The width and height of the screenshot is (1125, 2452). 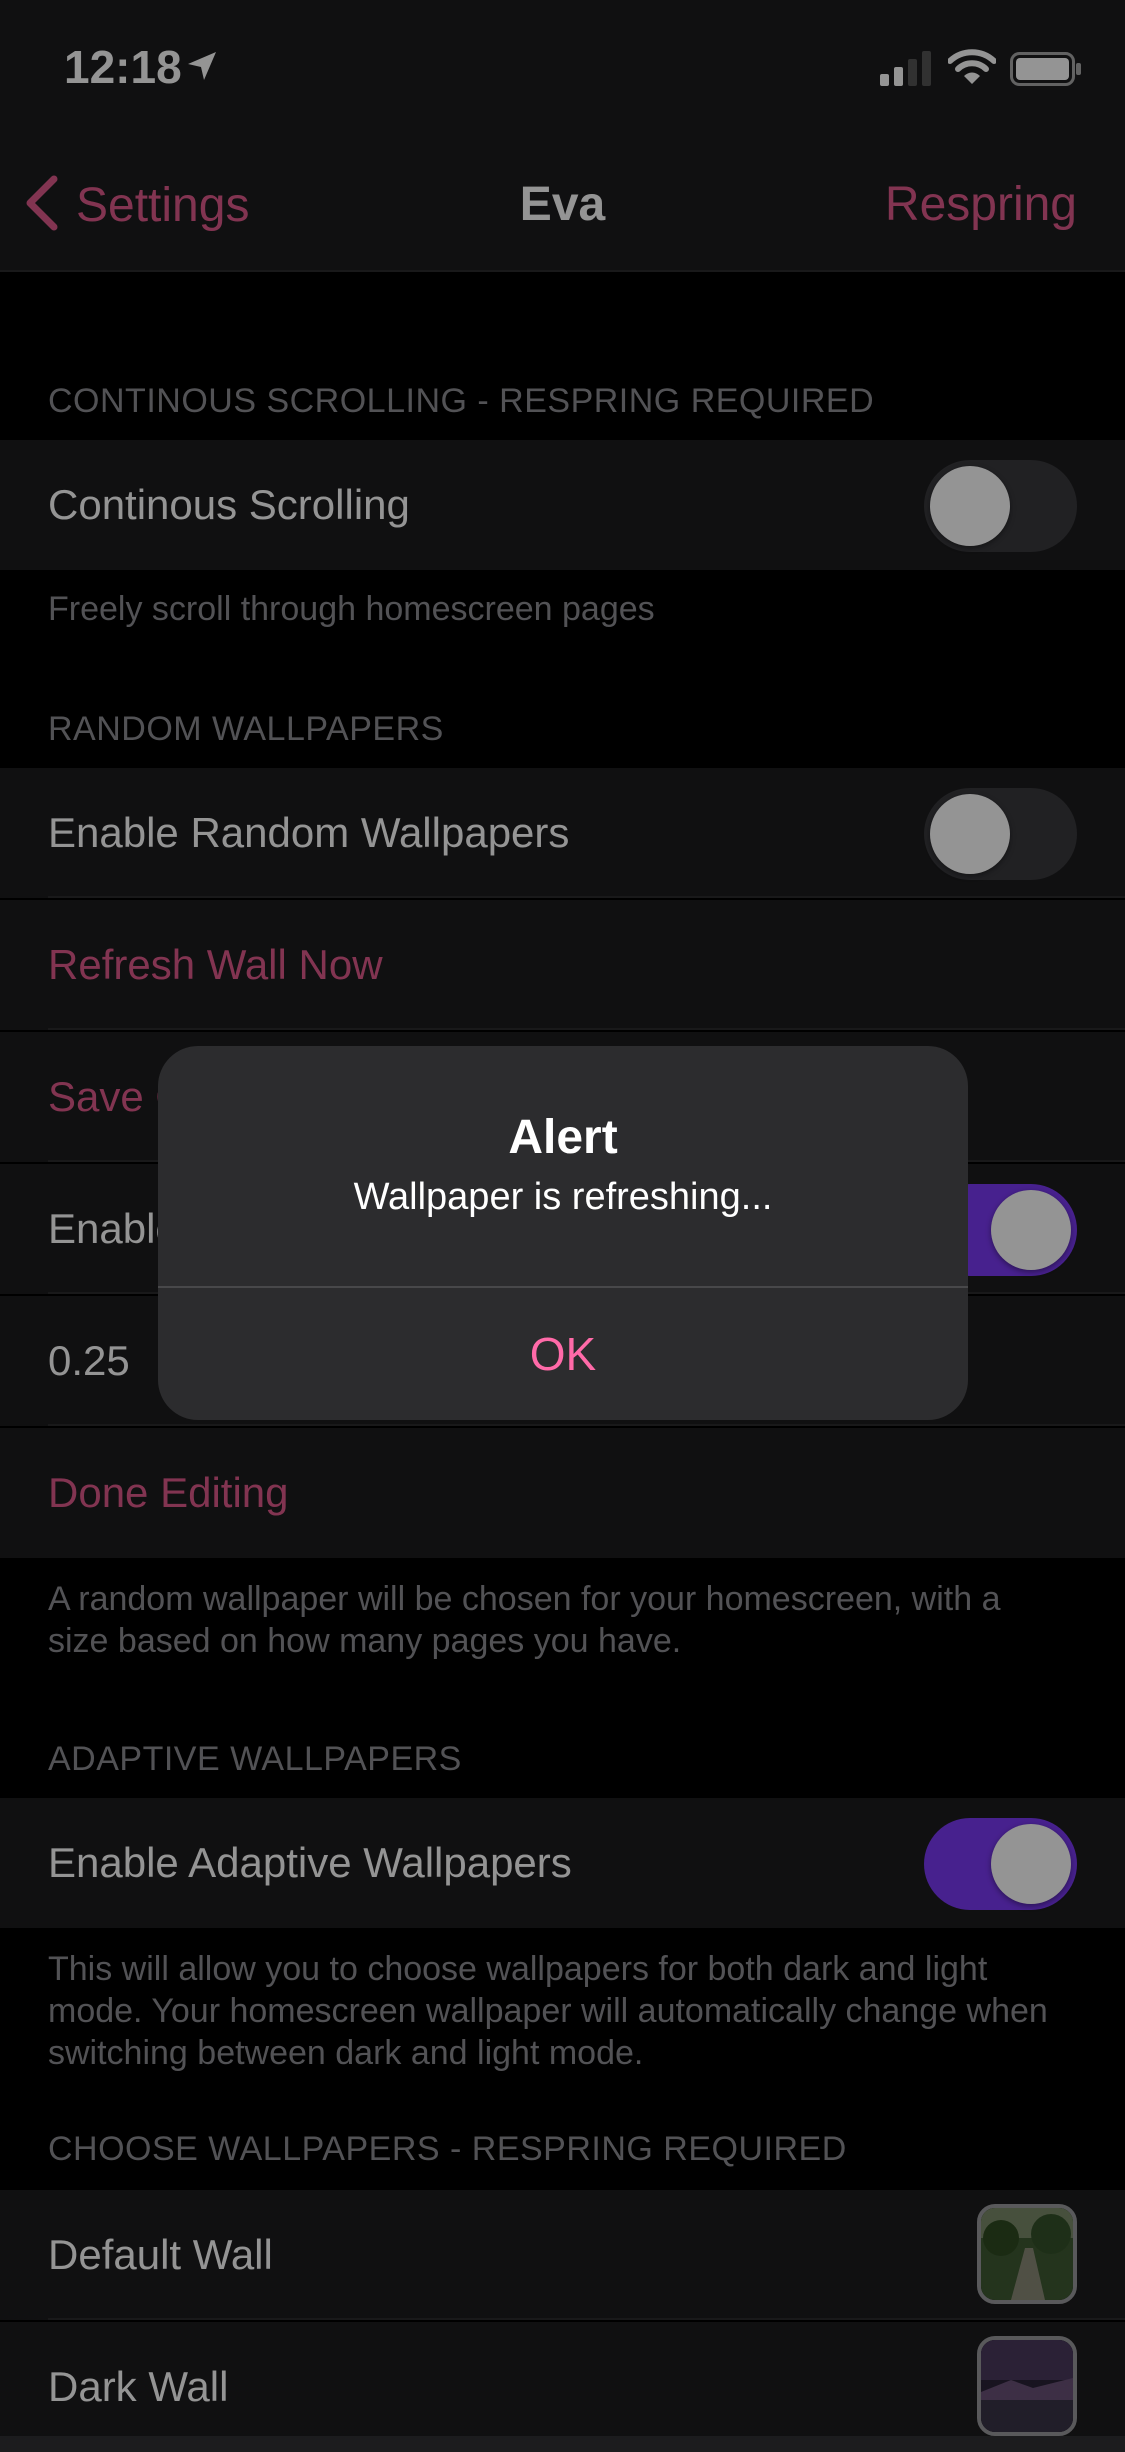 What do you see at coordinates (563, 1233) in the screenshot?
I see `alert-dialog: Alert Wallpaper is refreshing... OK` at bounding box center [563, 1233].